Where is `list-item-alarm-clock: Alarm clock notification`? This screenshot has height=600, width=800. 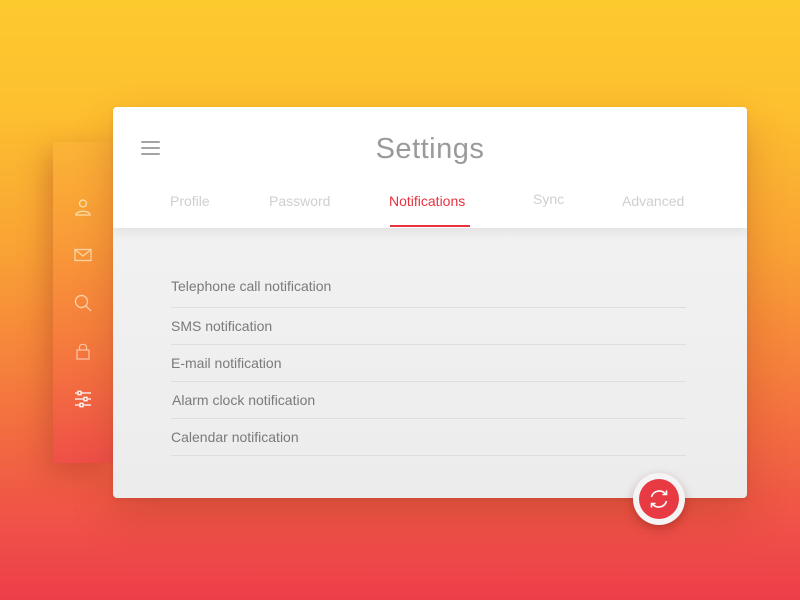
list-item-alarm-clock: Alarm clock notification is located at coordinates (428, 400).